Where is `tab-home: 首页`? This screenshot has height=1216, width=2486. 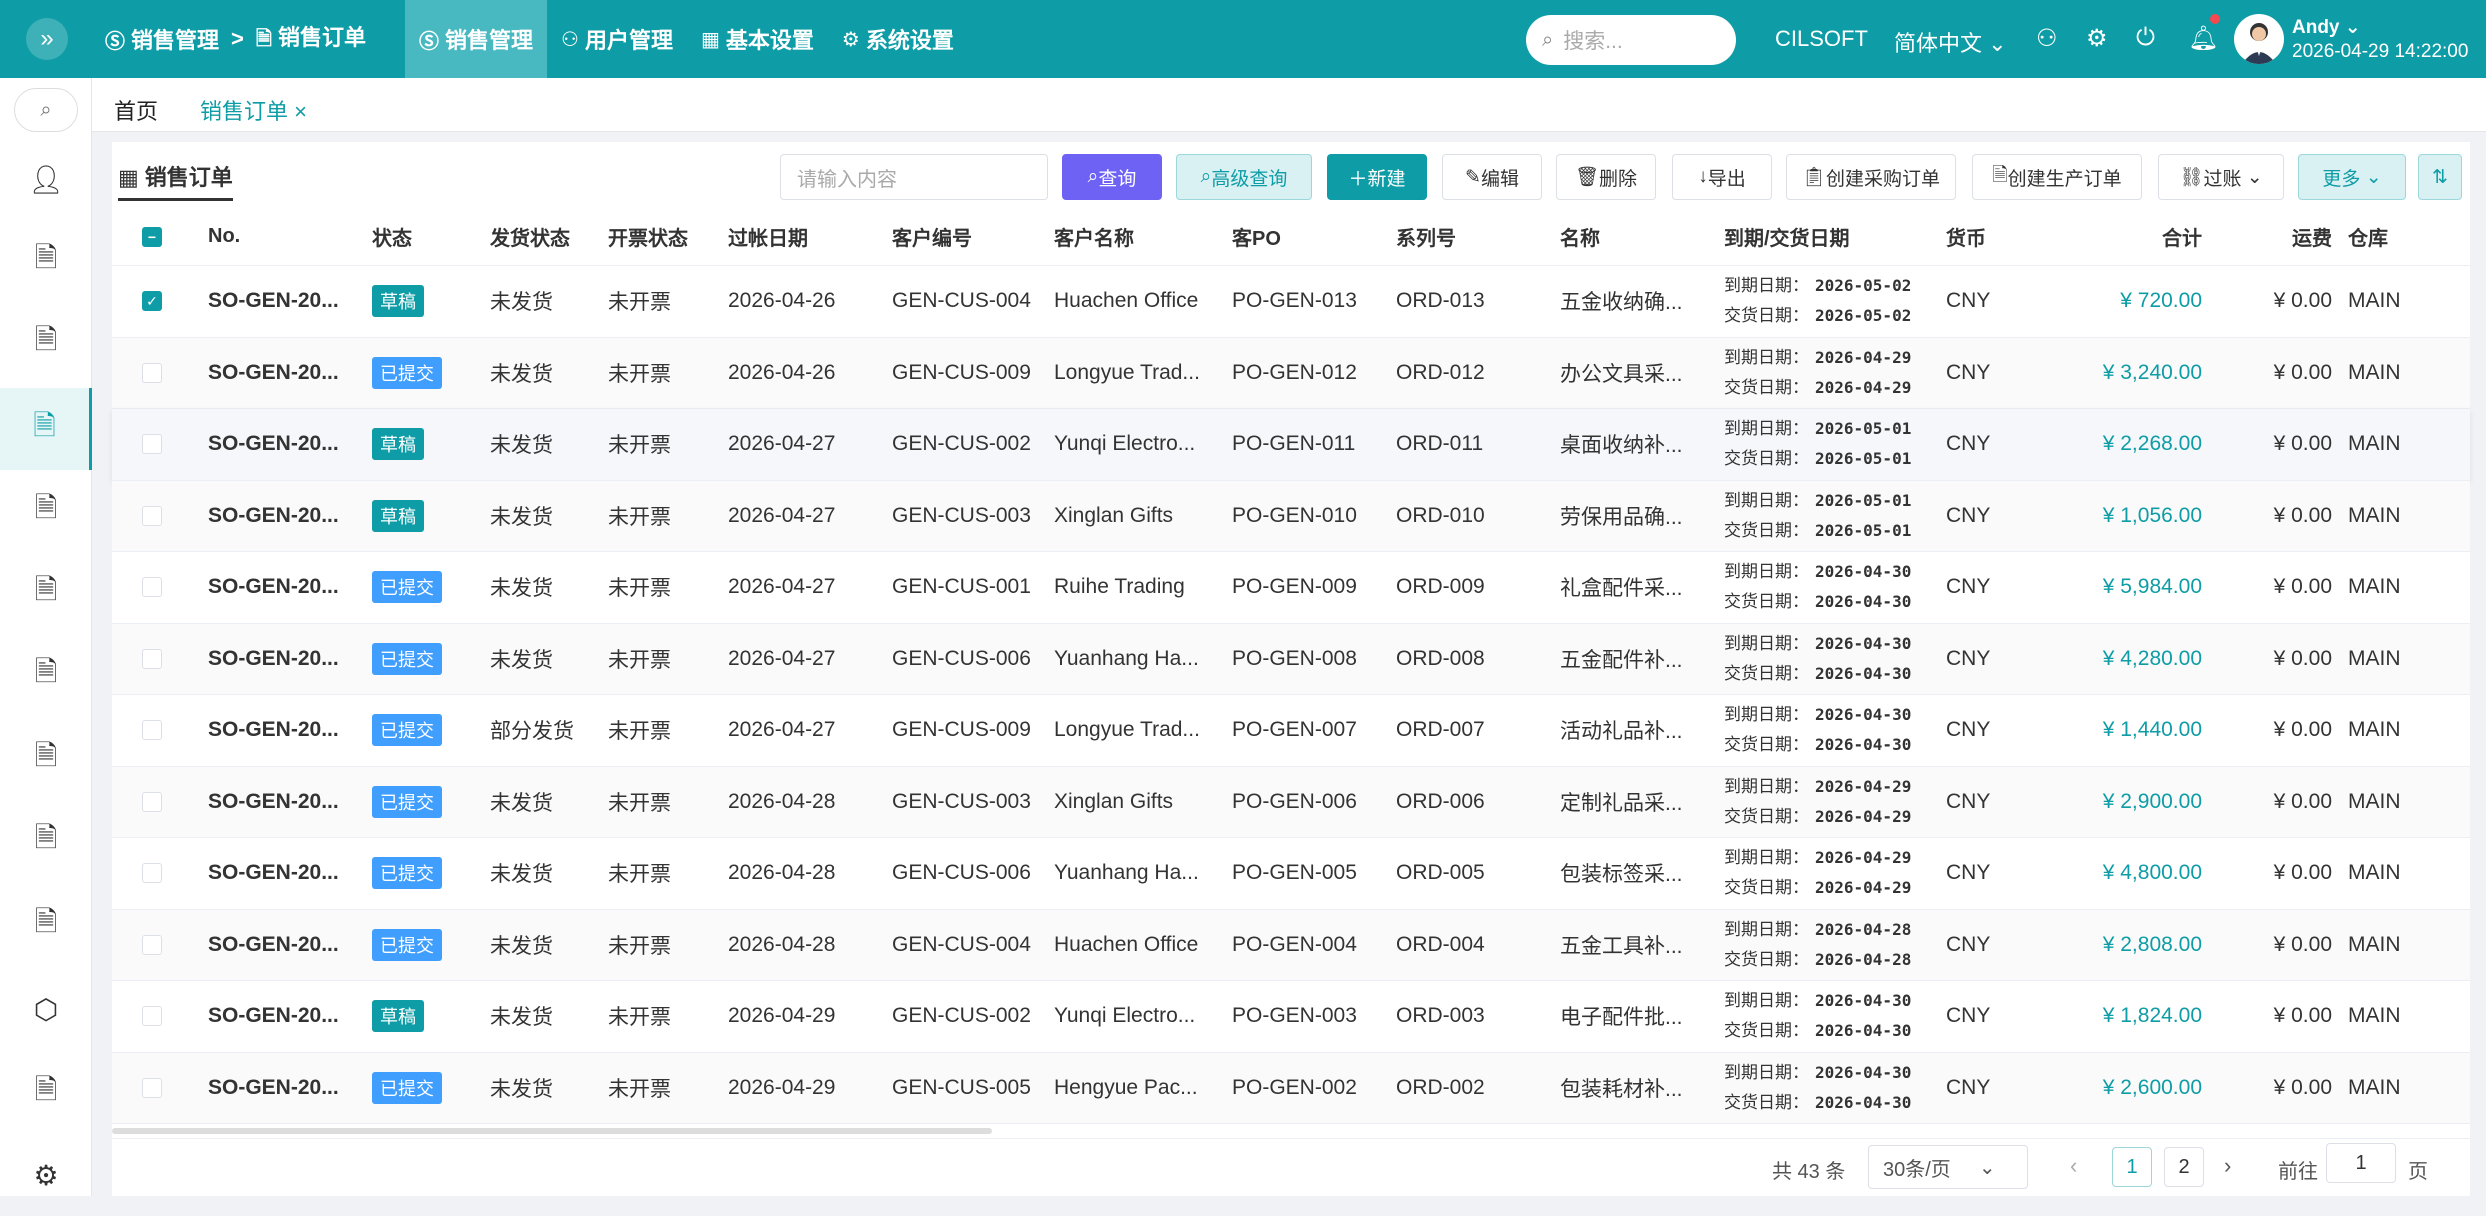 tab-home: 首页 is located at coordinates (136, 110).